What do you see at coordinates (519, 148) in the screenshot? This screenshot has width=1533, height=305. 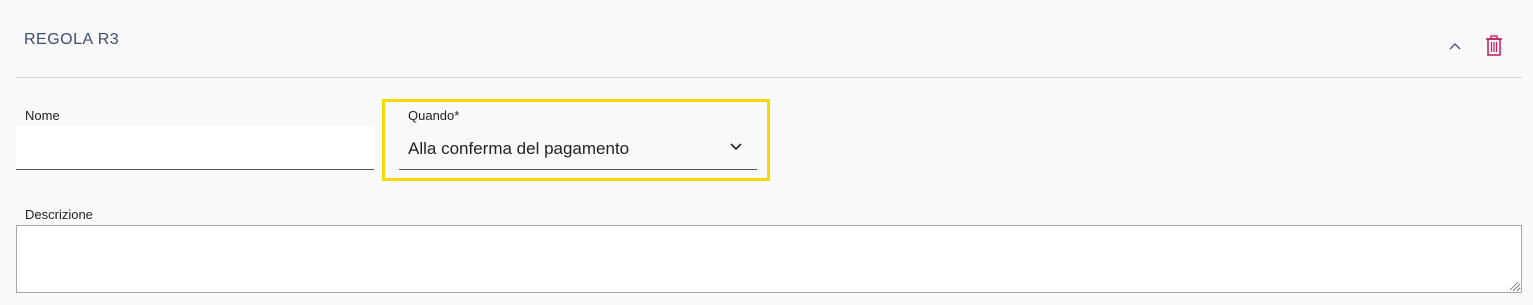 I see `quando-selected-value: Alla conferma del pagamento` at bounding box center [519, 148].